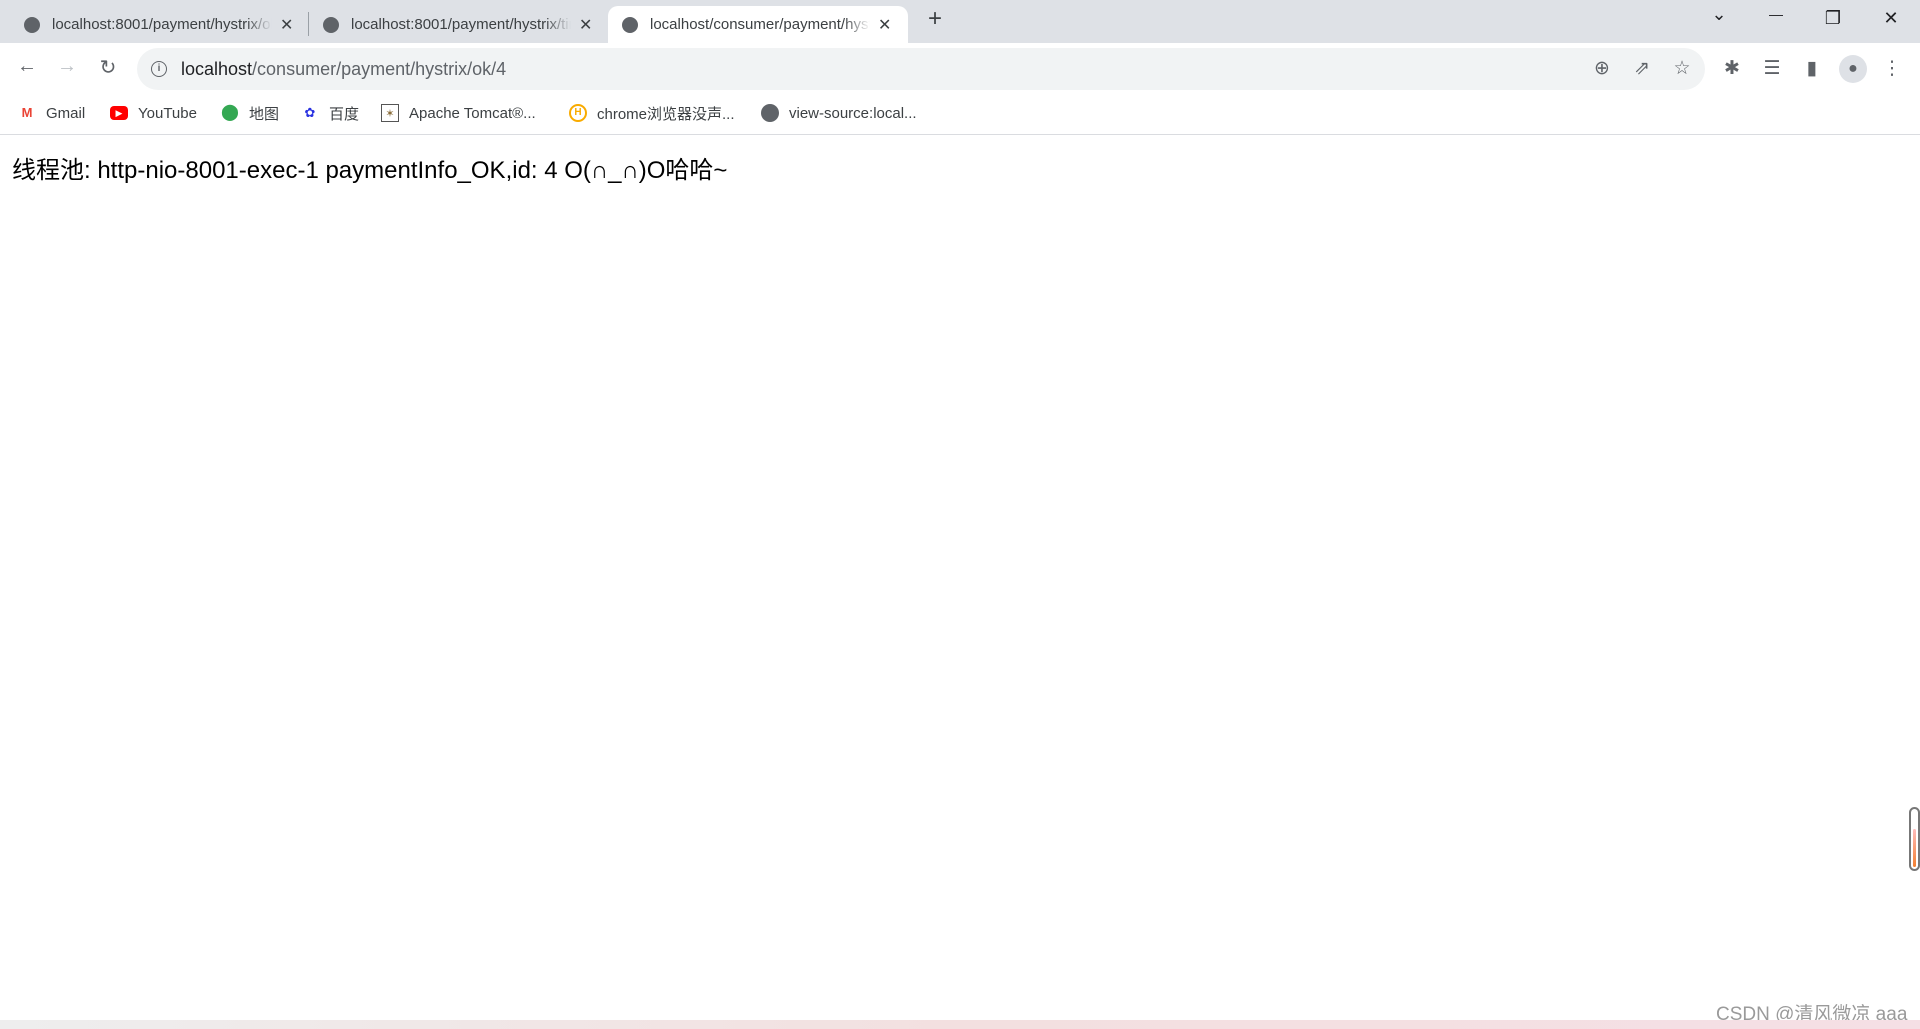 This screenshot has width=1920, height=1029. I want to click on taskbar-strip, so click(960, 1024).